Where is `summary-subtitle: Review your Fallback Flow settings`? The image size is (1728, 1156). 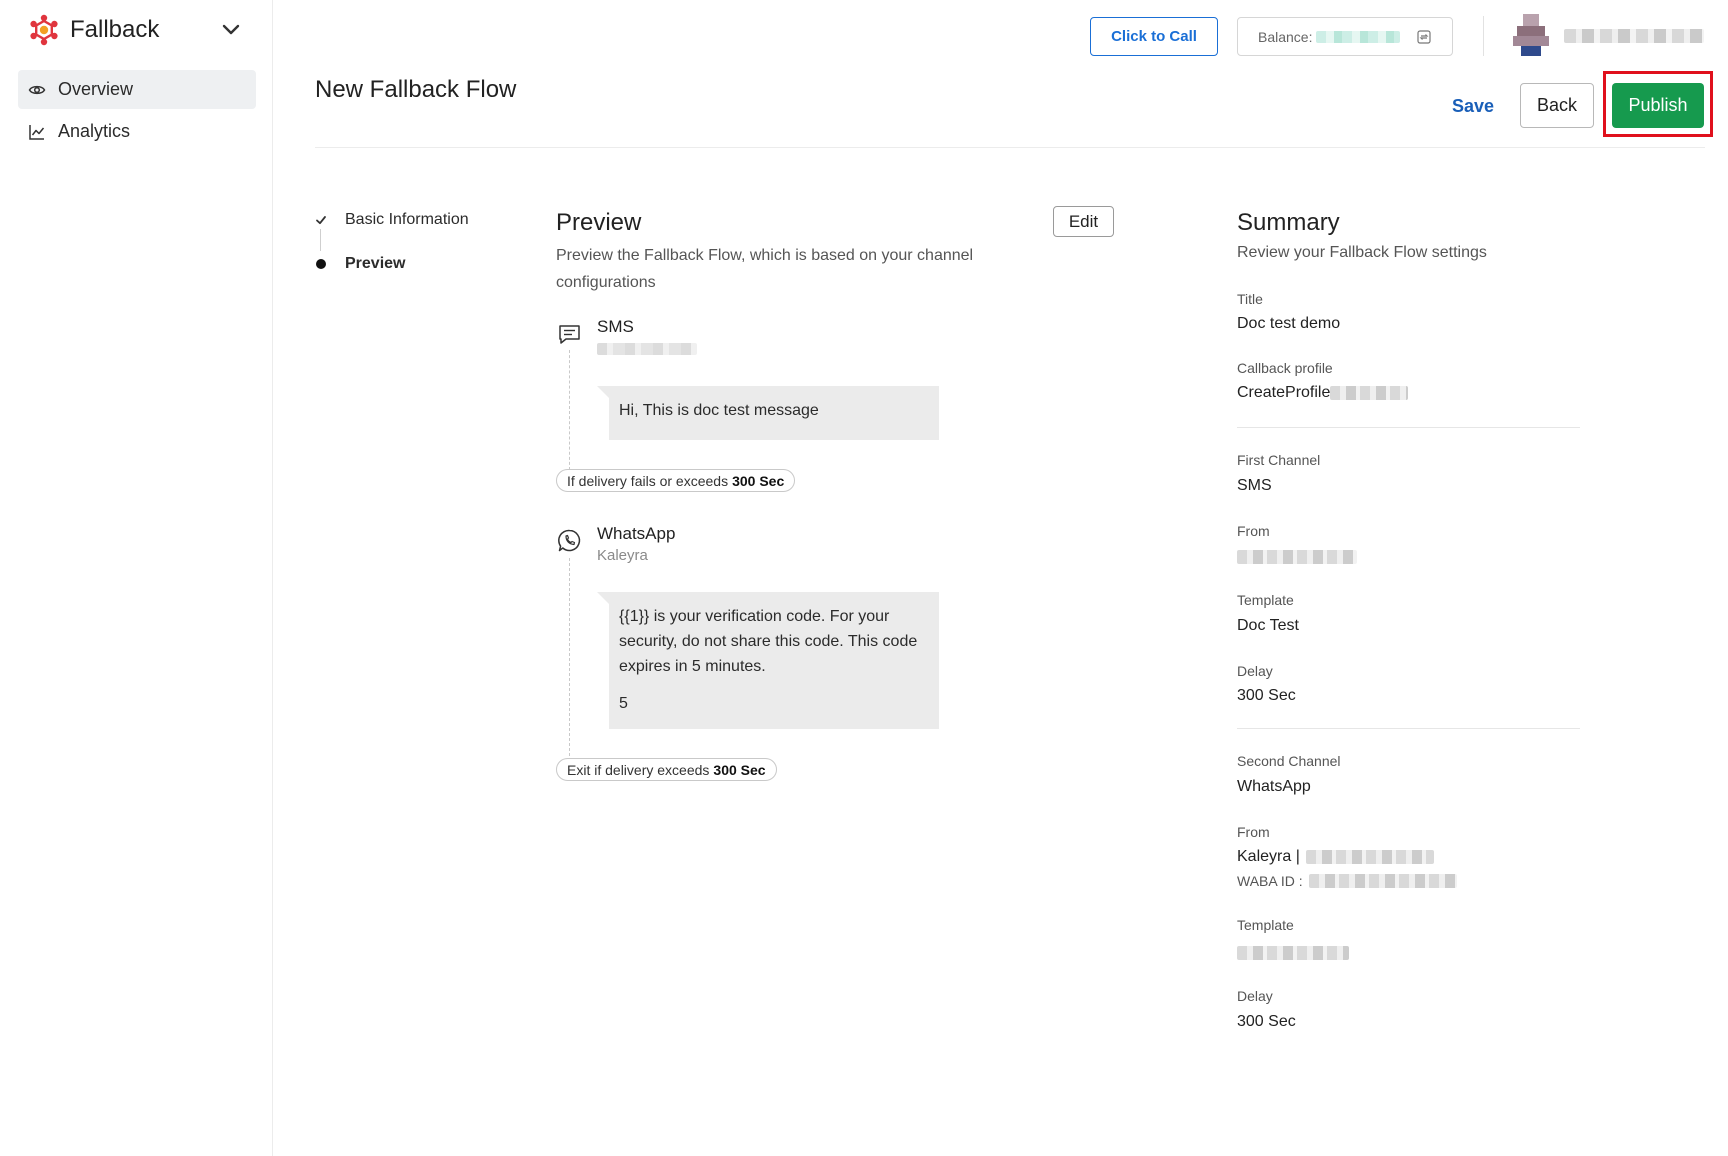 summary-subtitle: Review your Fallback Flow settings is located at coordinates (1362, 252).